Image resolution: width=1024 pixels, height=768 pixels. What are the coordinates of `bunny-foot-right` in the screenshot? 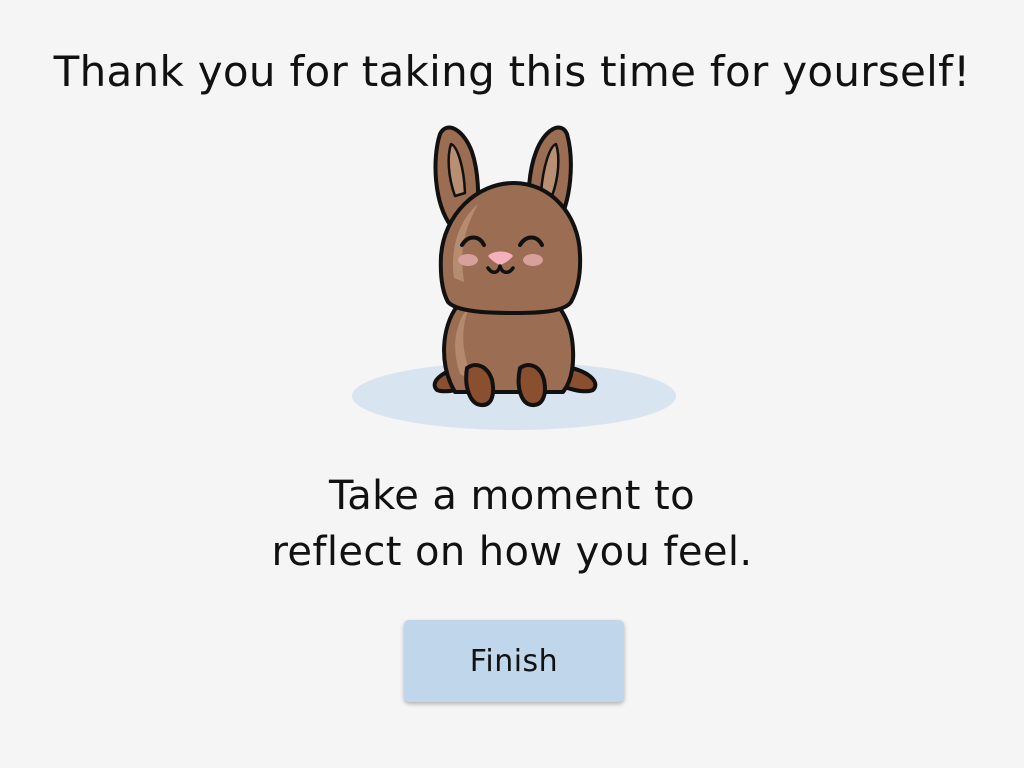 It's located at (531, 385).